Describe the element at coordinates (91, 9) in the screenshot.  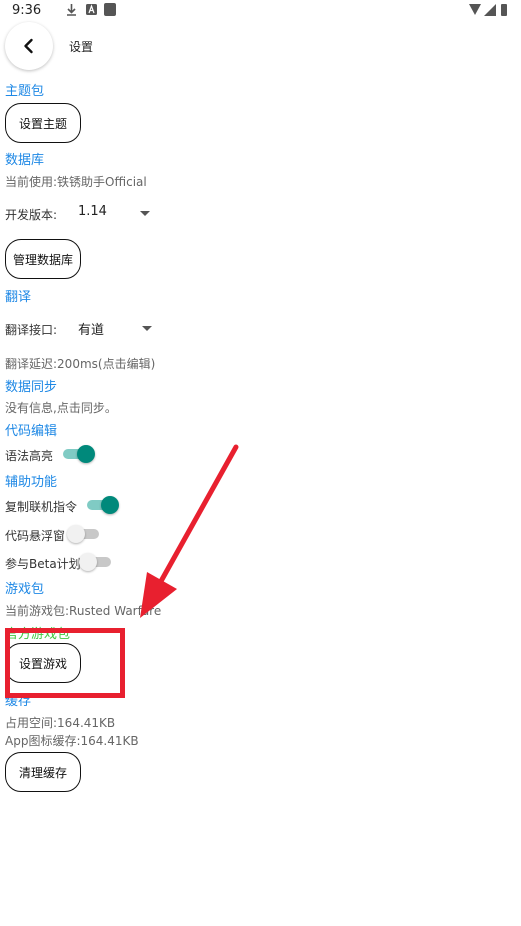
I see `a-badge-icon` at that location.